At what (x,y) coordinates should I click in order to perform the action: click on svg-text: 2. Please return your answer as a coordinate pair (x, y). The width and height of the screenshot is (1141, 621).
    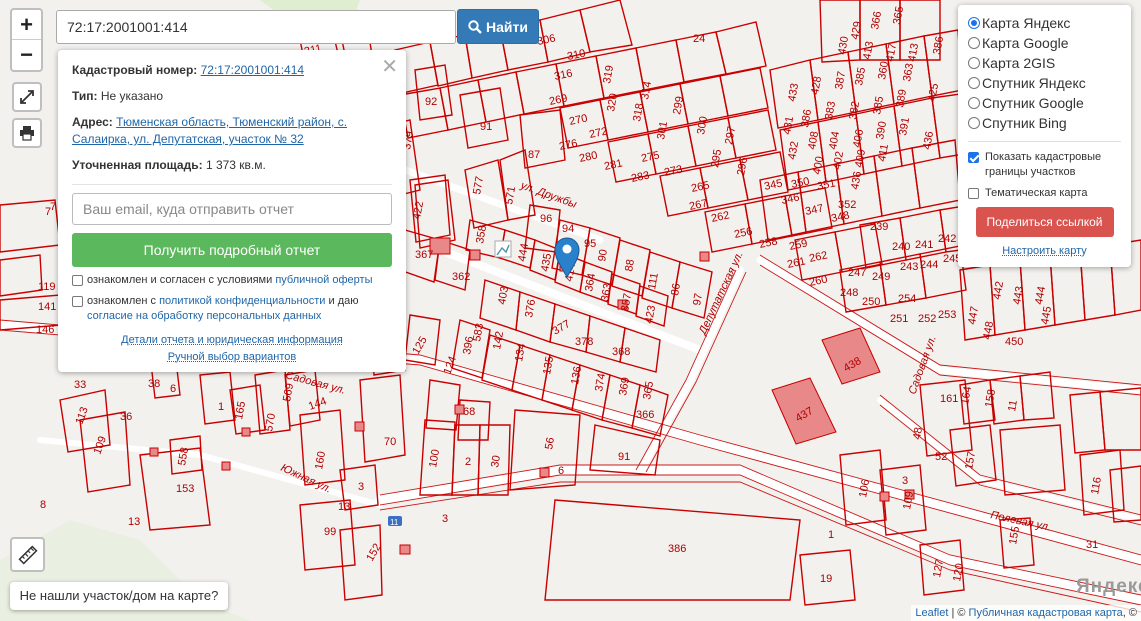
    Looking at the image, I should click on (468, 462).